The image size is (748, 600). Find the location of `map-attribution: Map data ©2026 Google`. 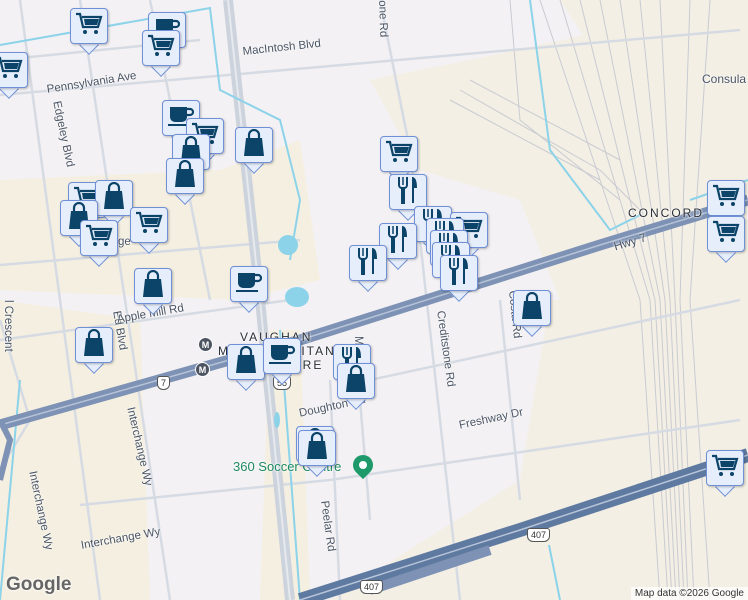

map-attribution: Map data ©2026 Google is located at coordinates (689, 593).